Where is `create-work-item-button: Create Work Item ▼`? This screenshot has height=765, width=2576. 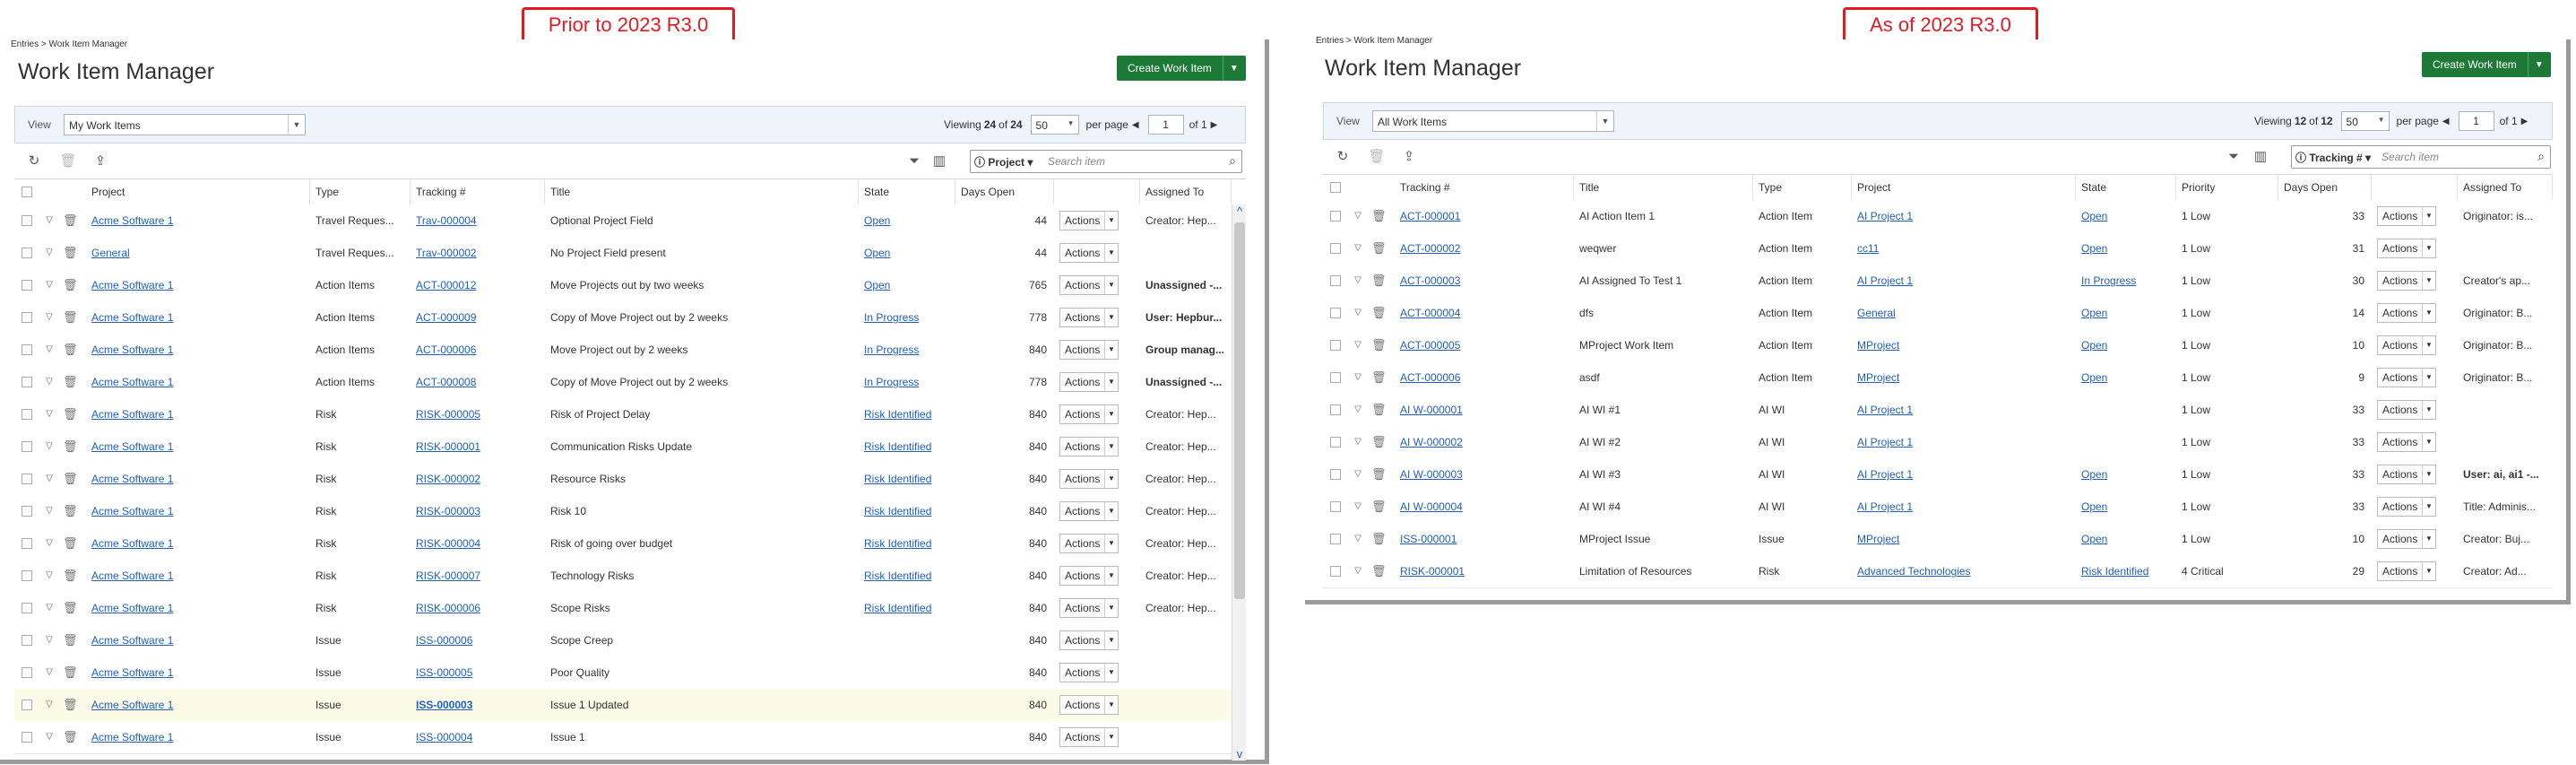
create-work-item-button: Create Work Item ▼ is located at coordinates (1181, 68).